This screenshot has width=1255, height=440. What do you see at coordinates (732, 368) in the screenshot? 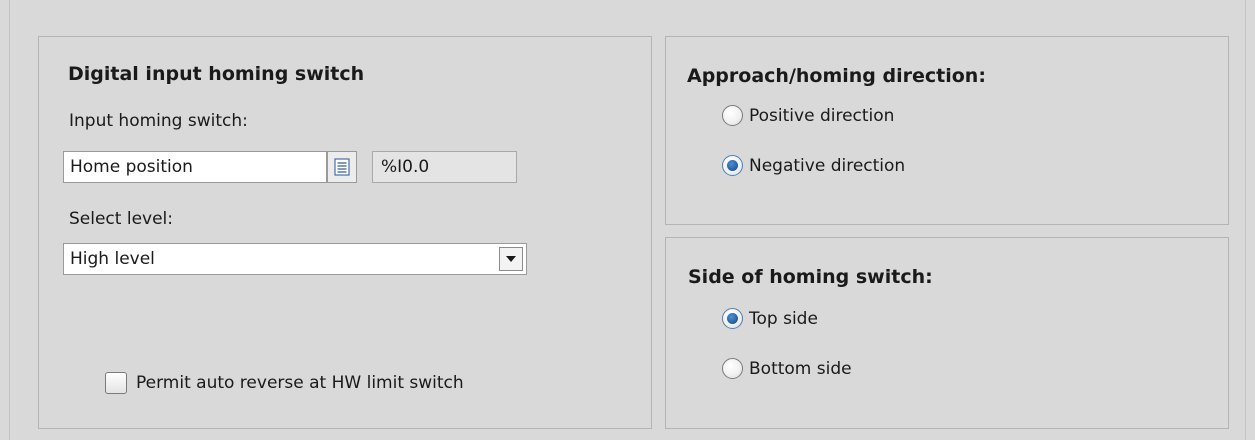
I see `radio-bottom-side-circle` at bounding box center [732, 368].